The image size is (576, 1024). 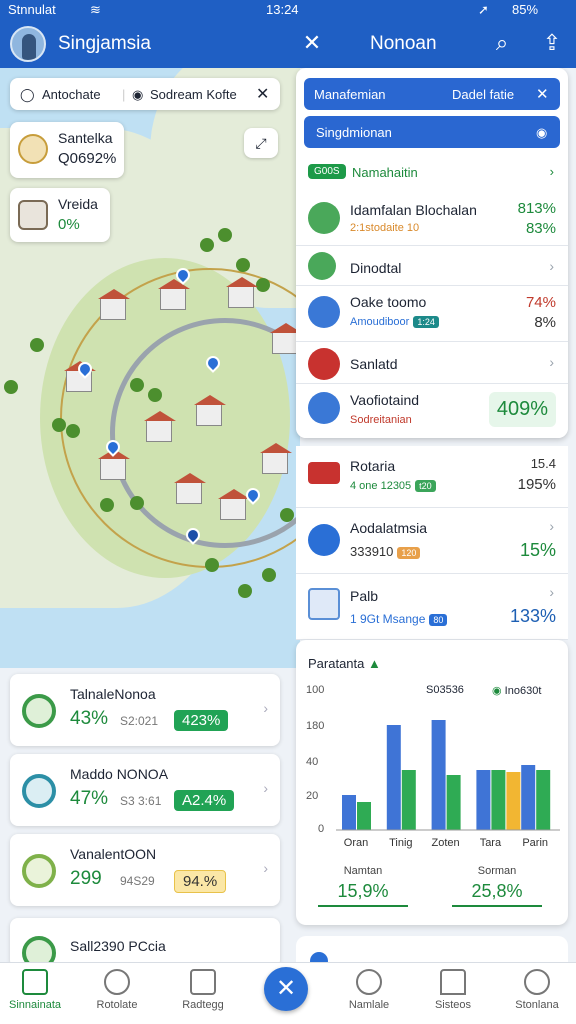 I want to click on summary-card: VanalentOON 299 94S29 94.% ›, so click(x=145, y=870).